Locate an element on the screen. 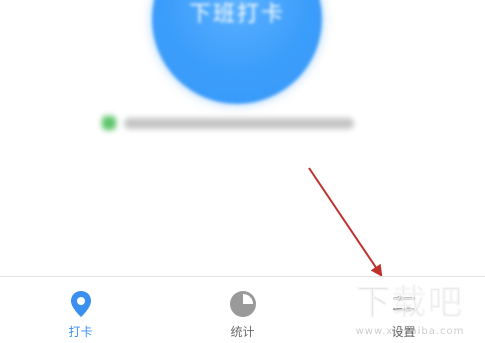  tab-stats: 统计 is located at coordinates (242, 310).